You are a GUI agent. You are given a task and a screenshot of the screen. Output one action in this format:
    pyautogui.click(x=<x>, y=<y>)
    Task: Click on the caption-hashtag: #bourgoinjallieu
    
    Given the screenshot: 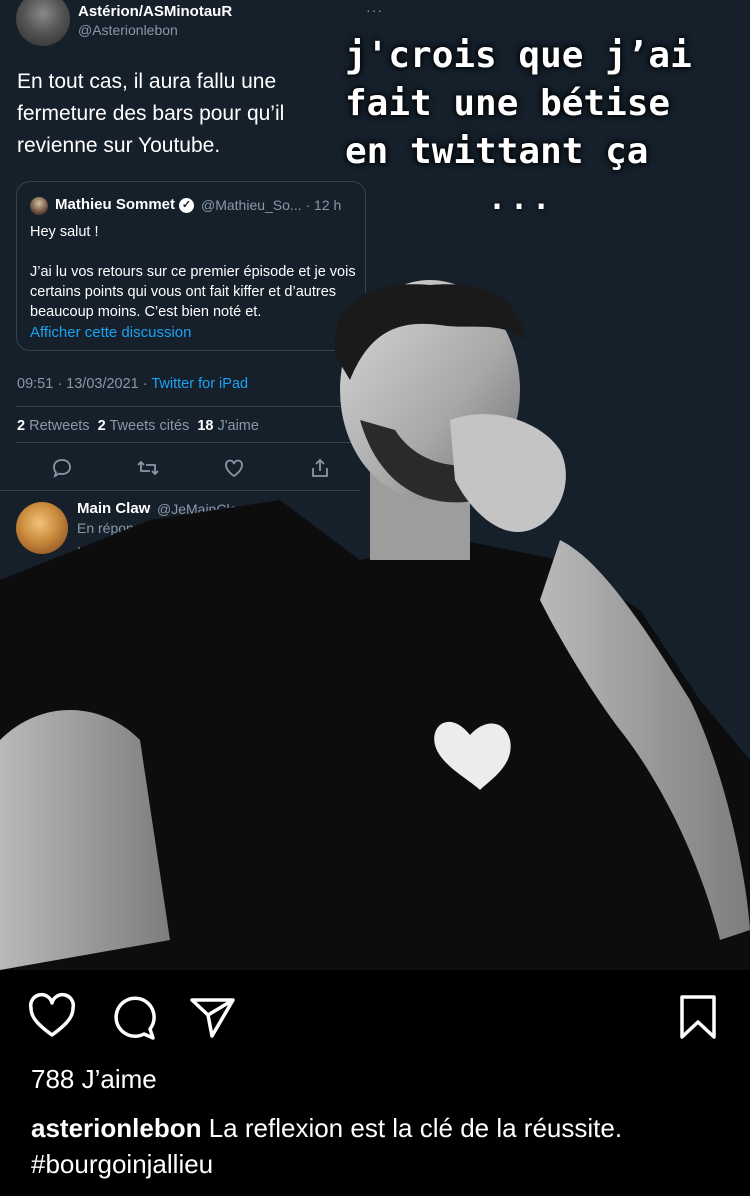 What is the action you would take?
    pyautogui.click(x=122, y=1164)
    